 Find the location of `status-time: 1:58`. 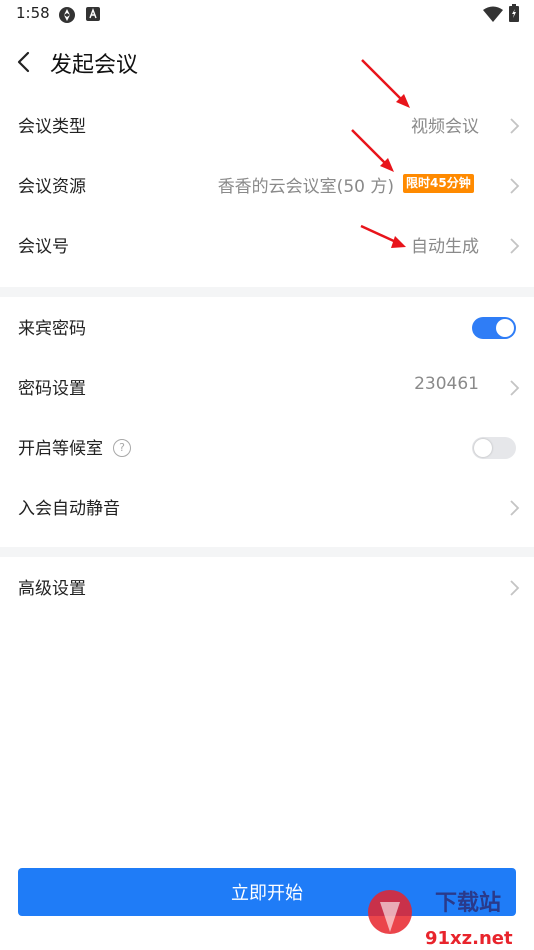

status-time: 1:58 is located at coordinates (33, 13).